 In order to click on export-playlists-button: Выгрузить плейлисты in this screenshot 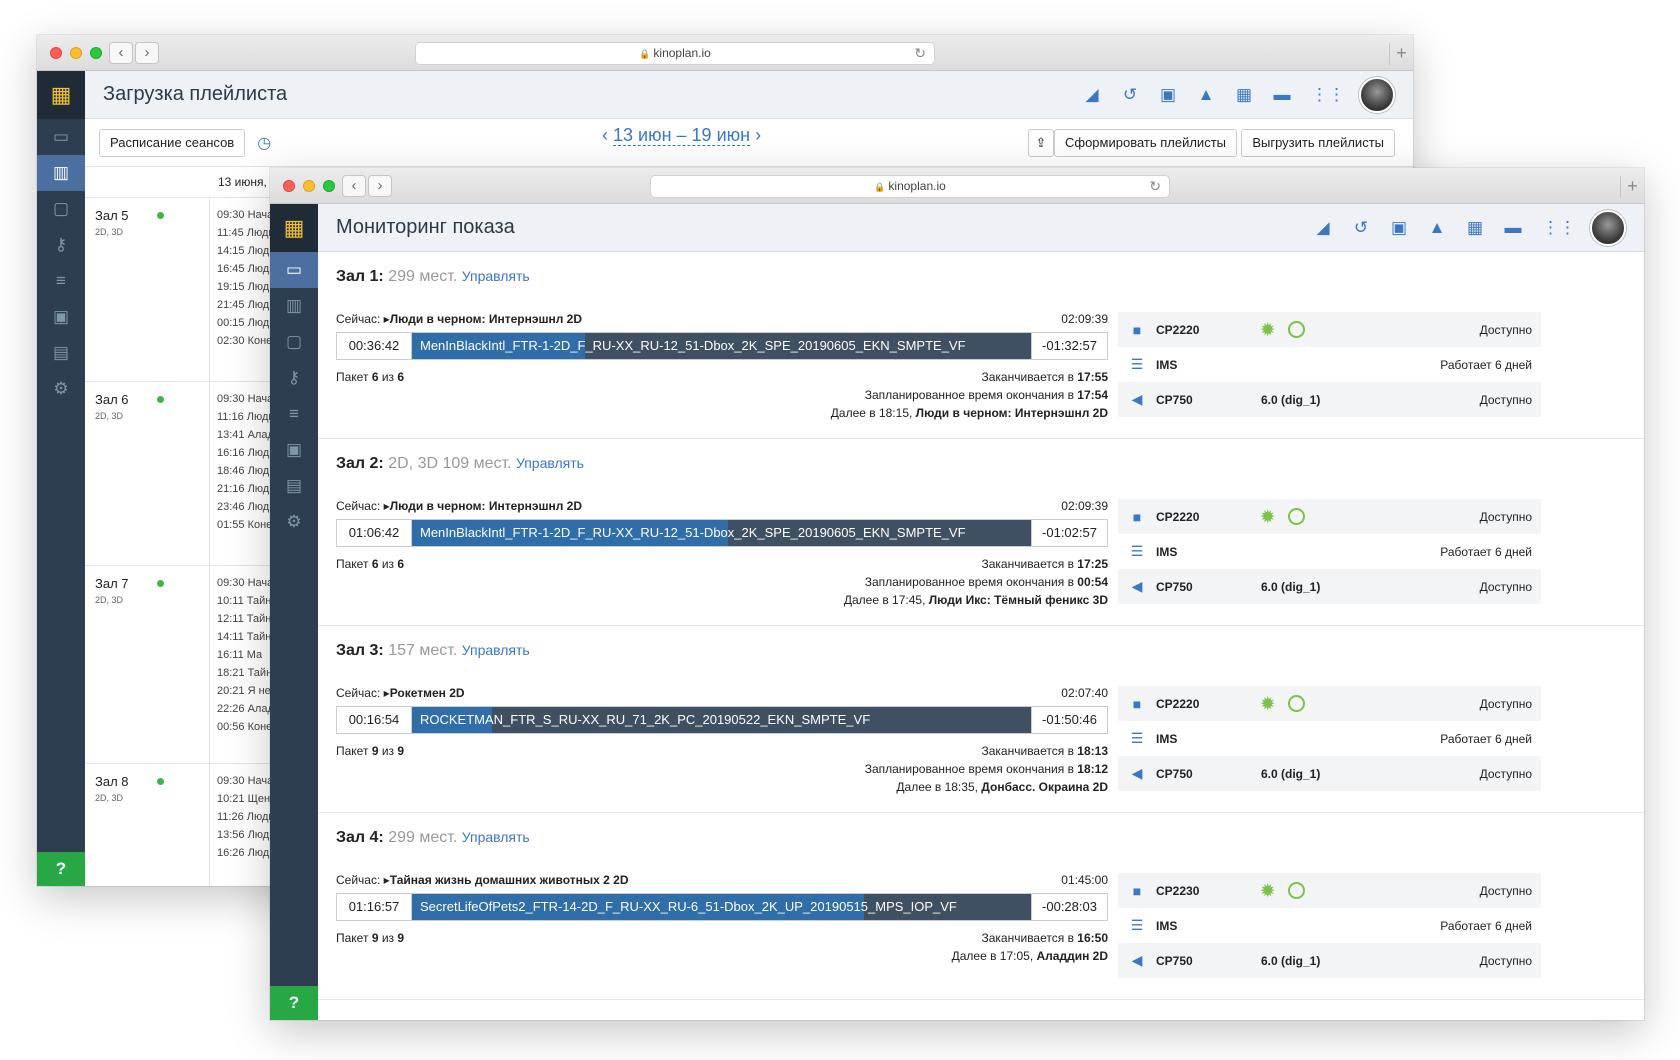, I will do `click(1318, 143)`.